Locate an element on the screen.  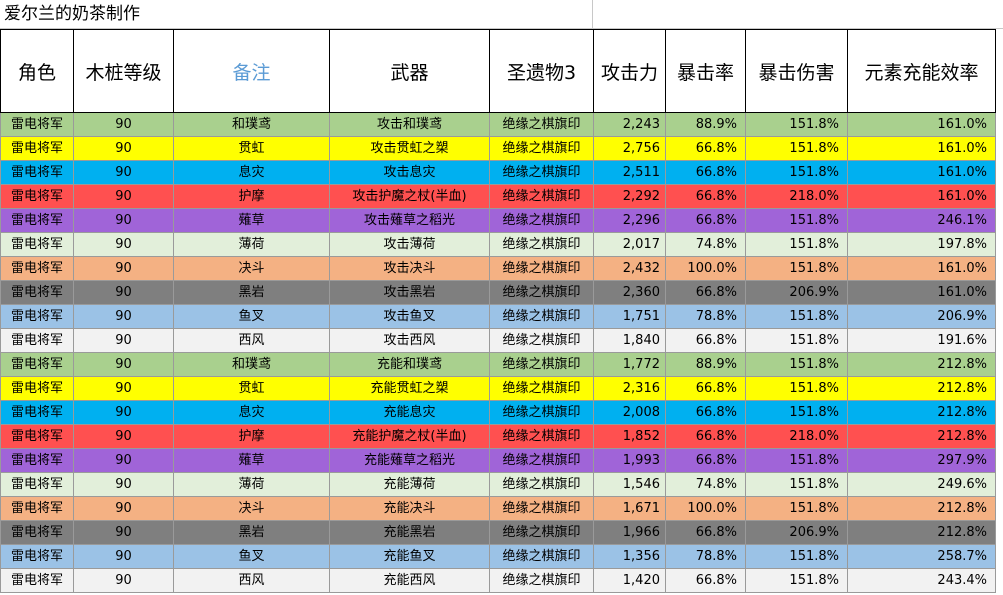
cell-note: 和璞鸢 is located at coordinates (251, 124).